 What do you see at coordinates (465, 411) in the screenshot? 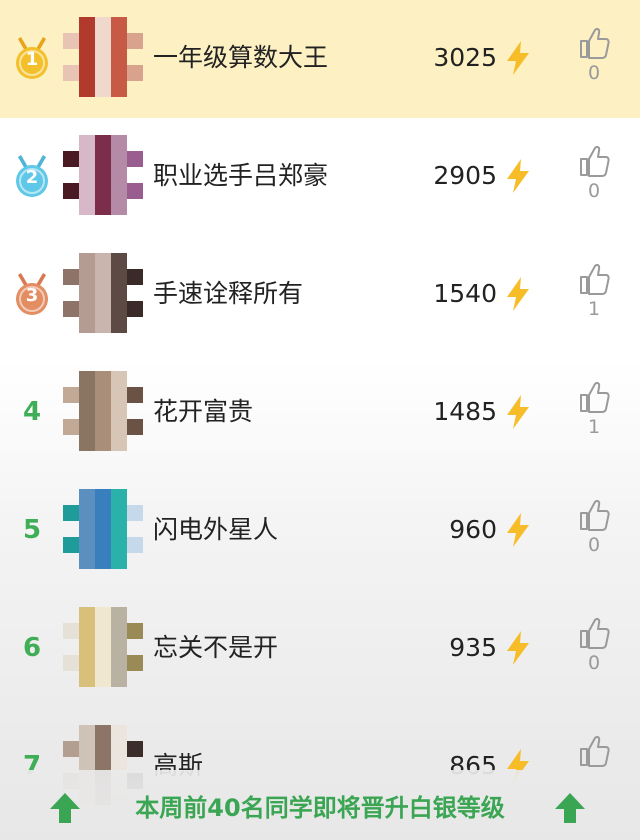
I see `score-value: 1485` at bounding box center [465, 411].